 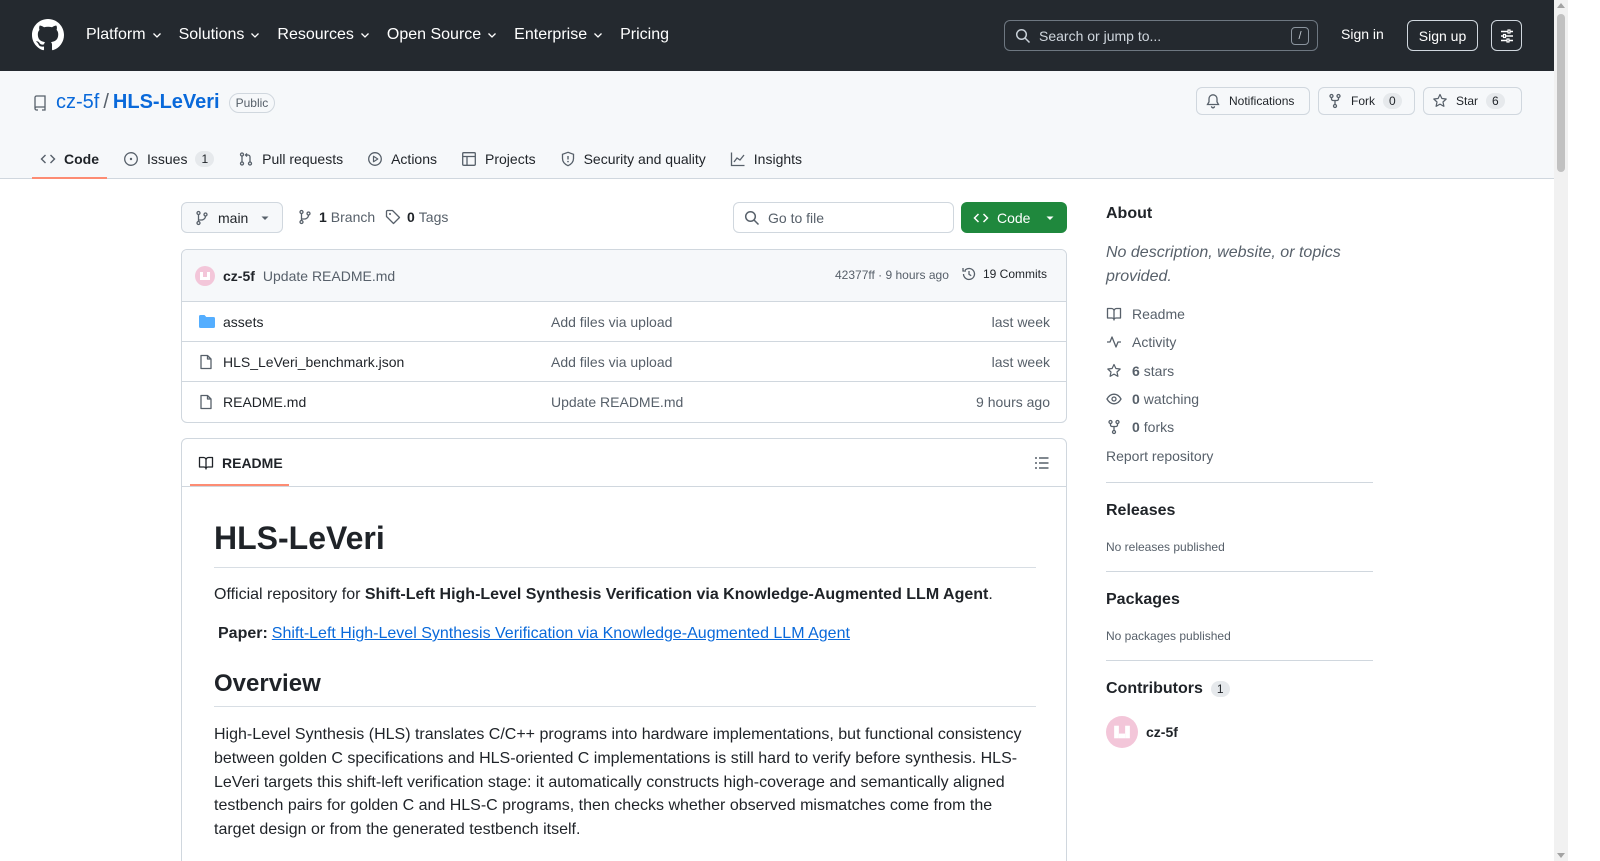 What do you see at coordinates (1140, 511) in the screenshot?
I see `releases-heading: Releases` at bounding box center [1140, 511].